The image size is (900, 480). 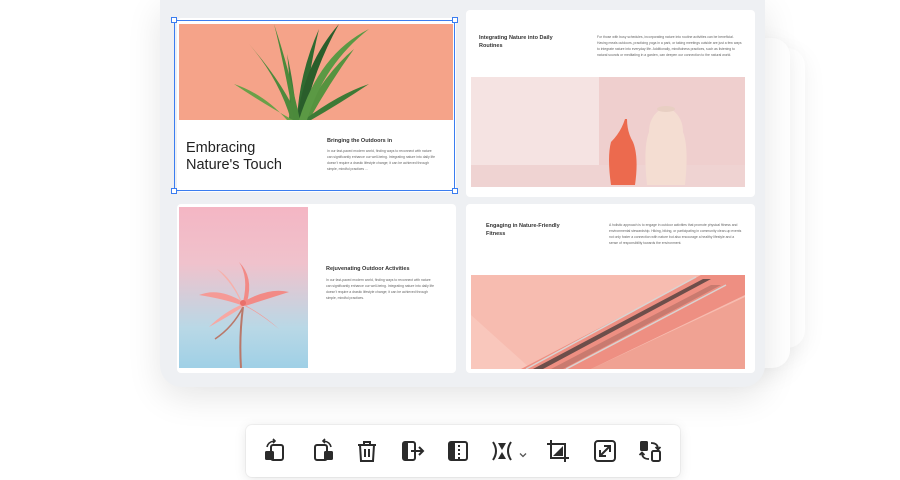 I want to click on crop-button, so click(x=558, y=451).